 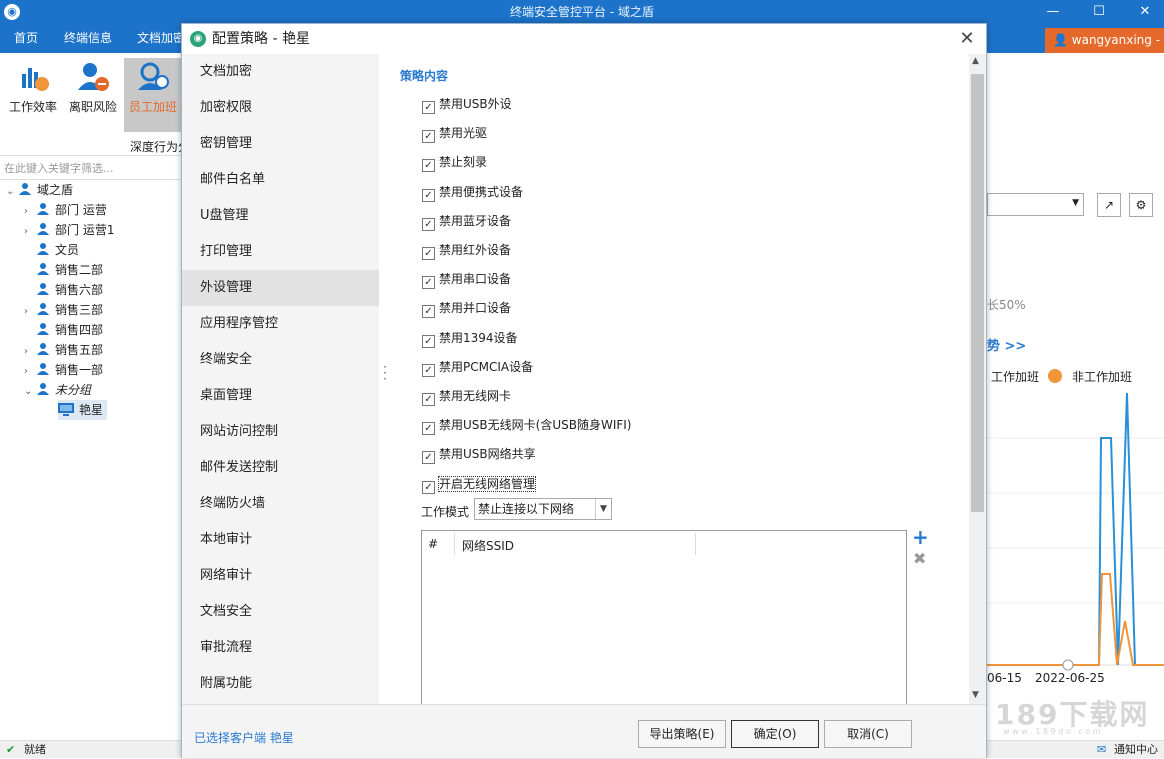 What do you see at coordinates (1068, 665) in the screenshot?
I see `chart-point` at bounding box center [1068, 665].